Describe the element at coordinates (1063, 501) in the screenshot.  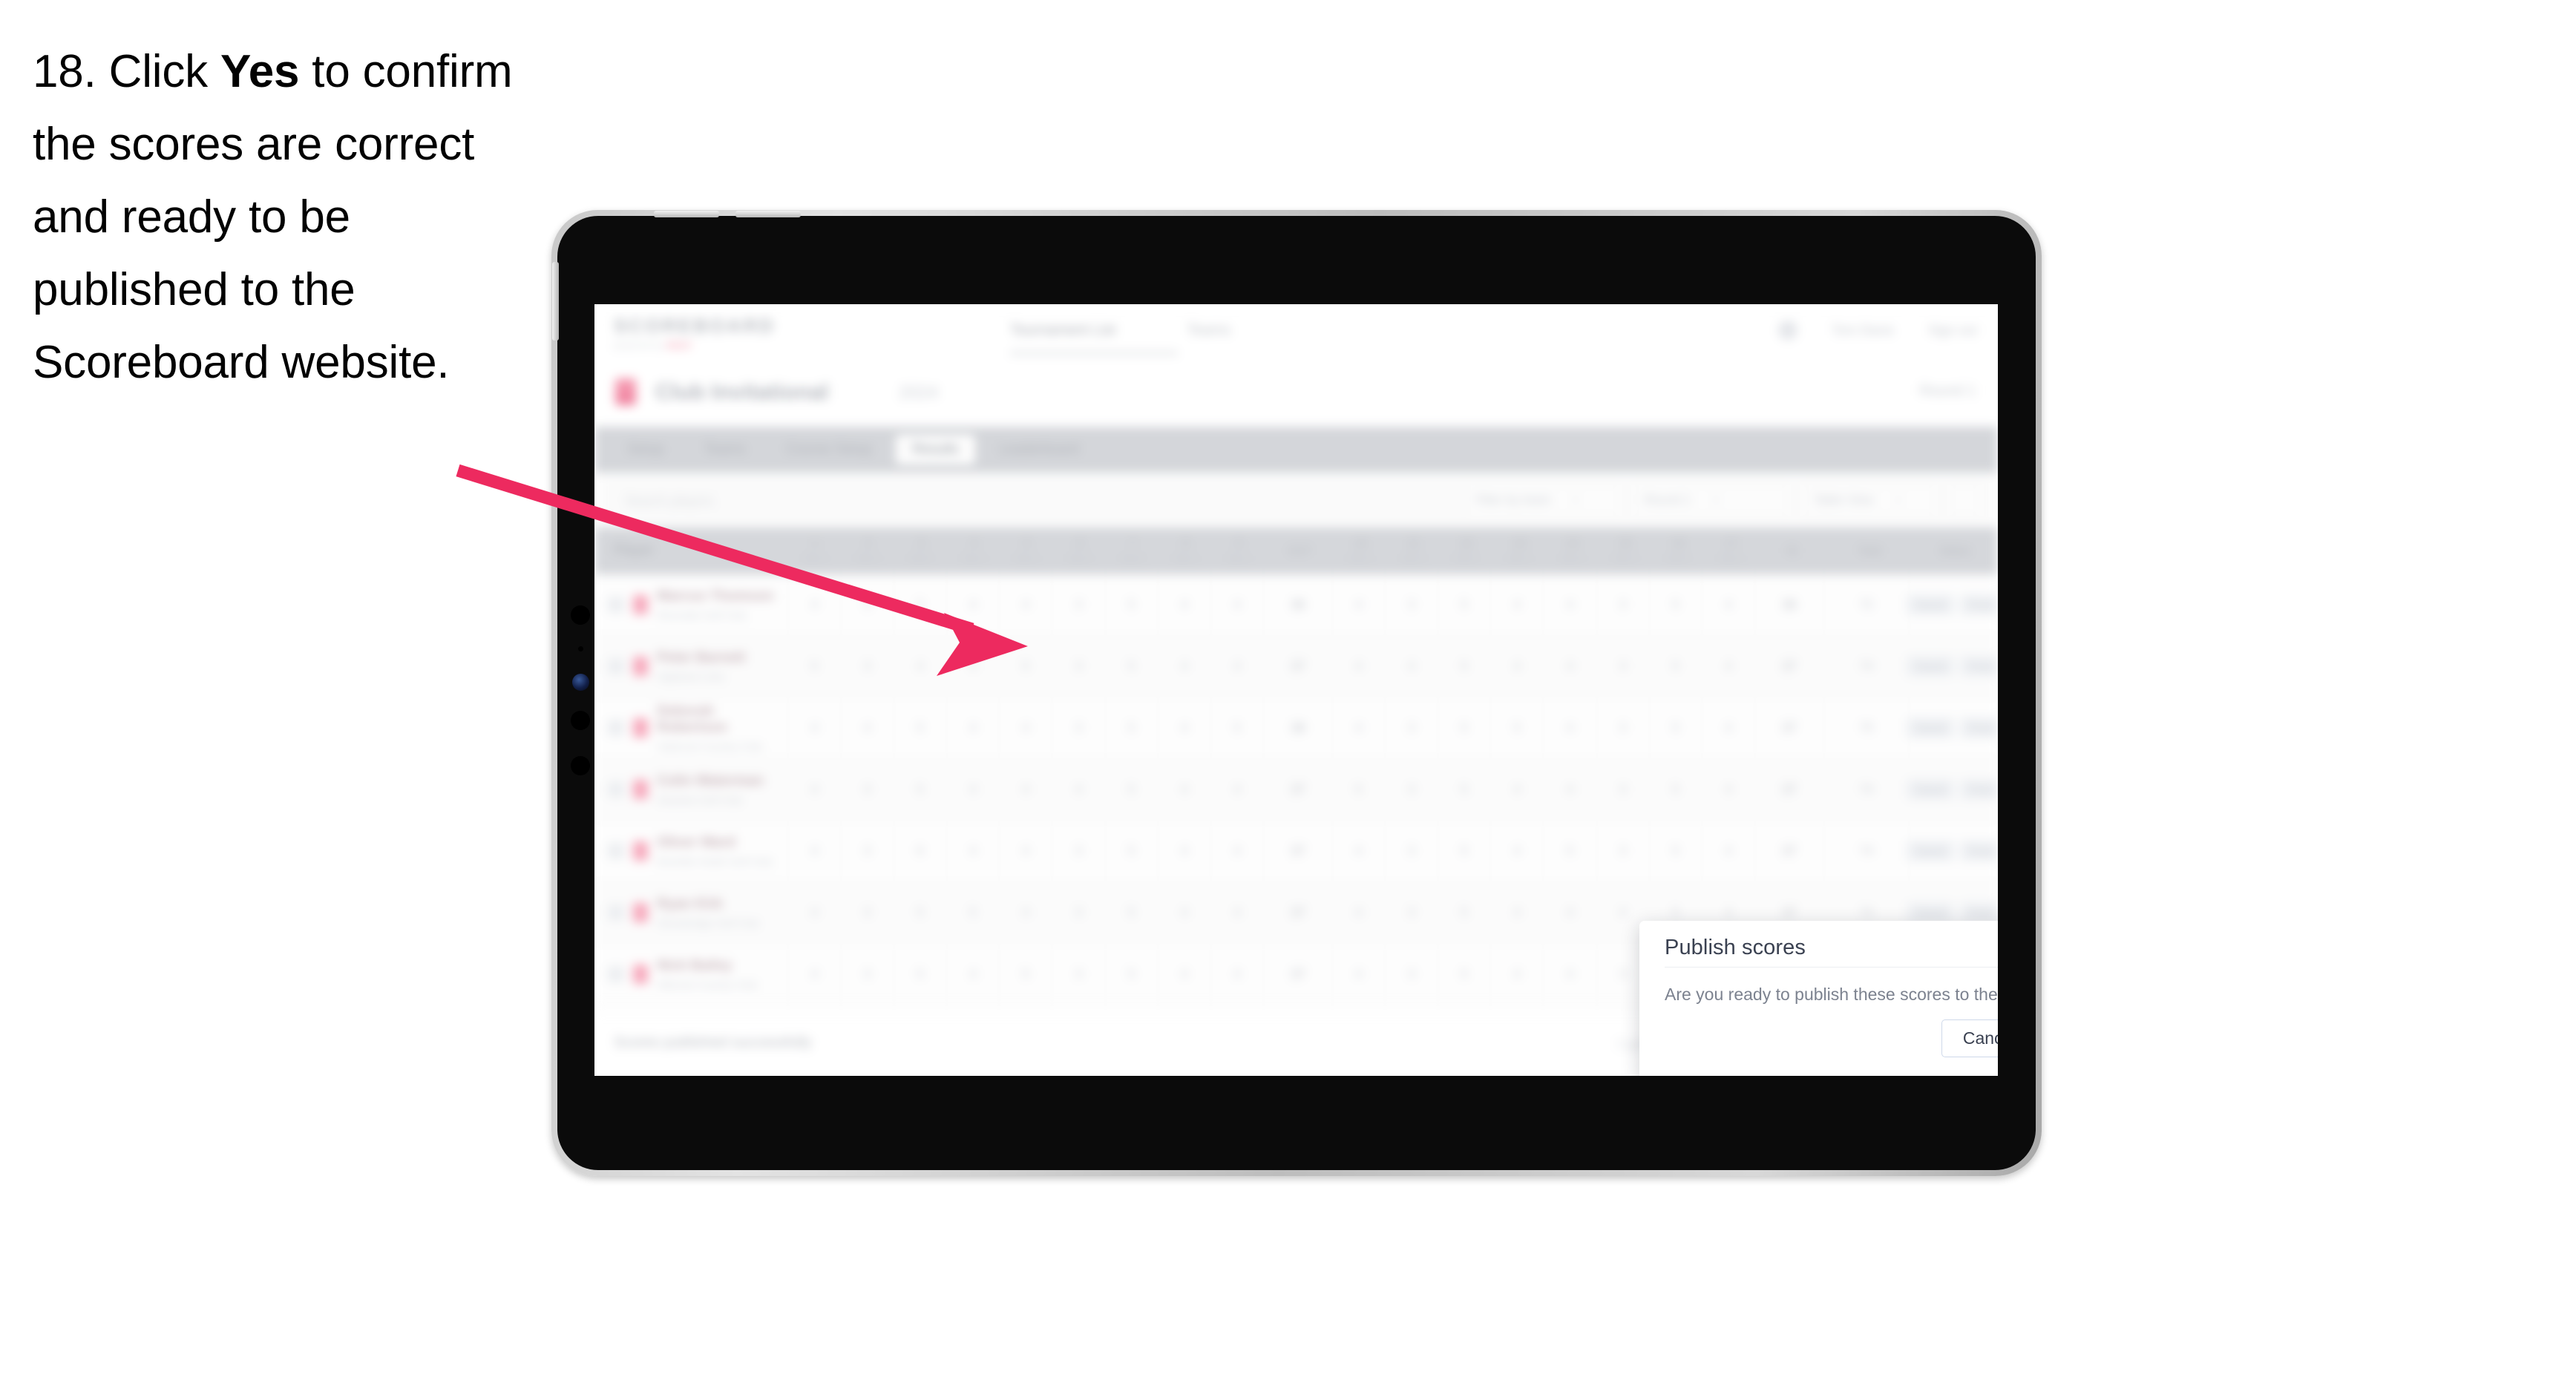
I see `search-input: Search players` at that location.